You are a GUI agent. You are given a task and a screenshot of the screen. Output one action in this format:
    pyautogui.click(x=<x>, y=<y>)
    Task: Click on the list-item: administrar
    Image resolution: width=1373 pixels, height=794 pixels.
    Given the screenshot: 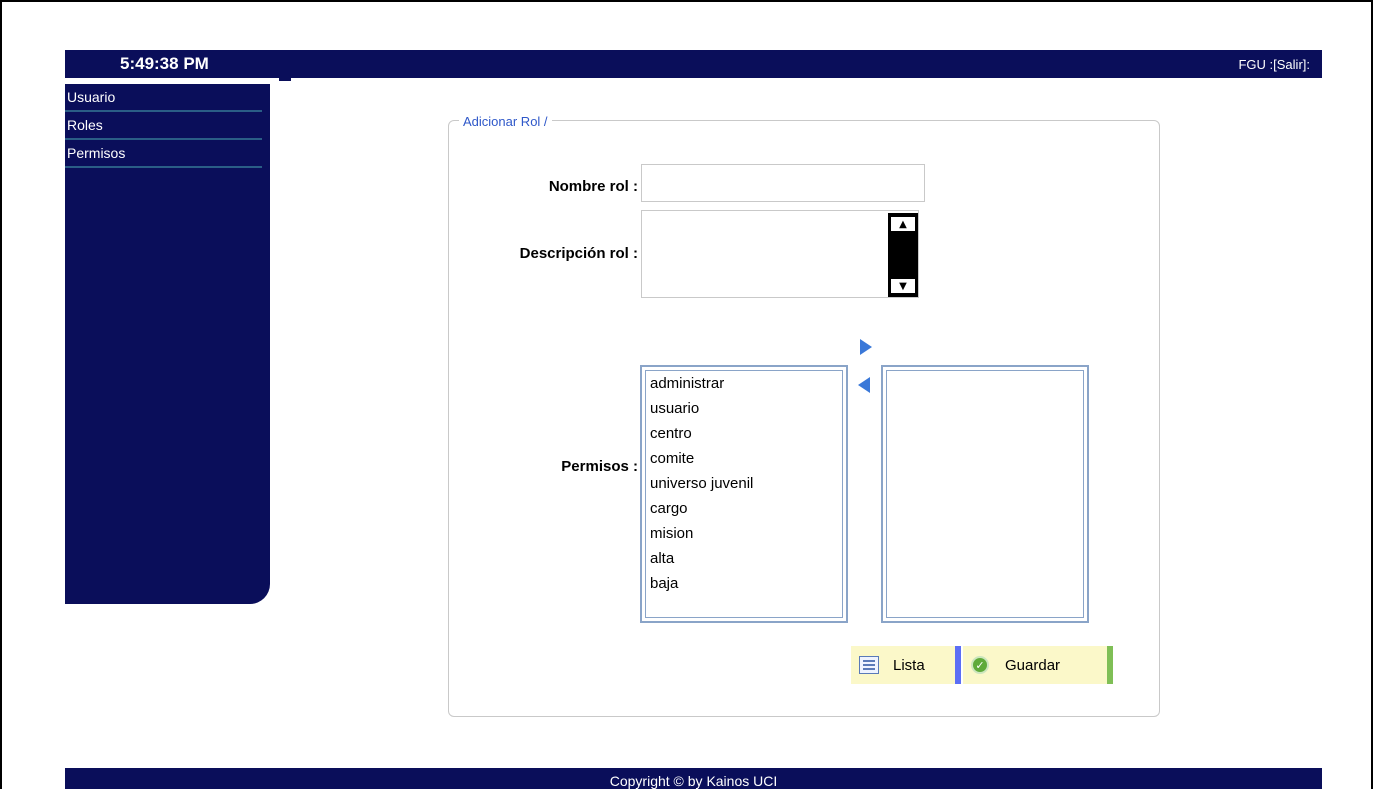 What is the action you would take?
    pyautogui.click(x=744, y=383)
    